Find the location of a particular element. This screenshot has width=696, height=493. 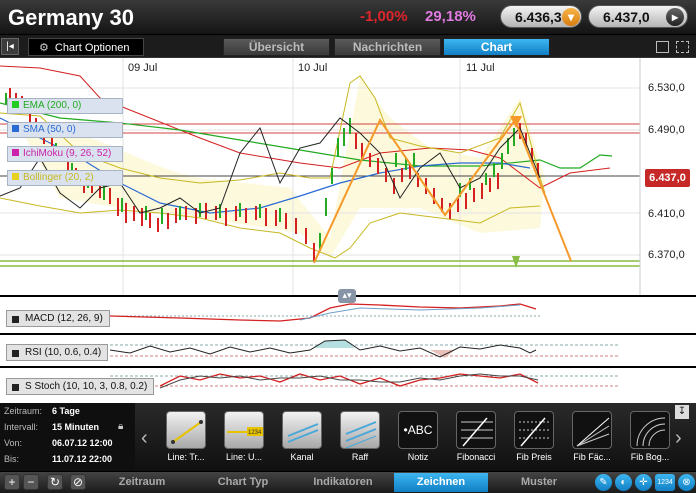

tool-kanal: Kanal is located at coordinates (302, 436).